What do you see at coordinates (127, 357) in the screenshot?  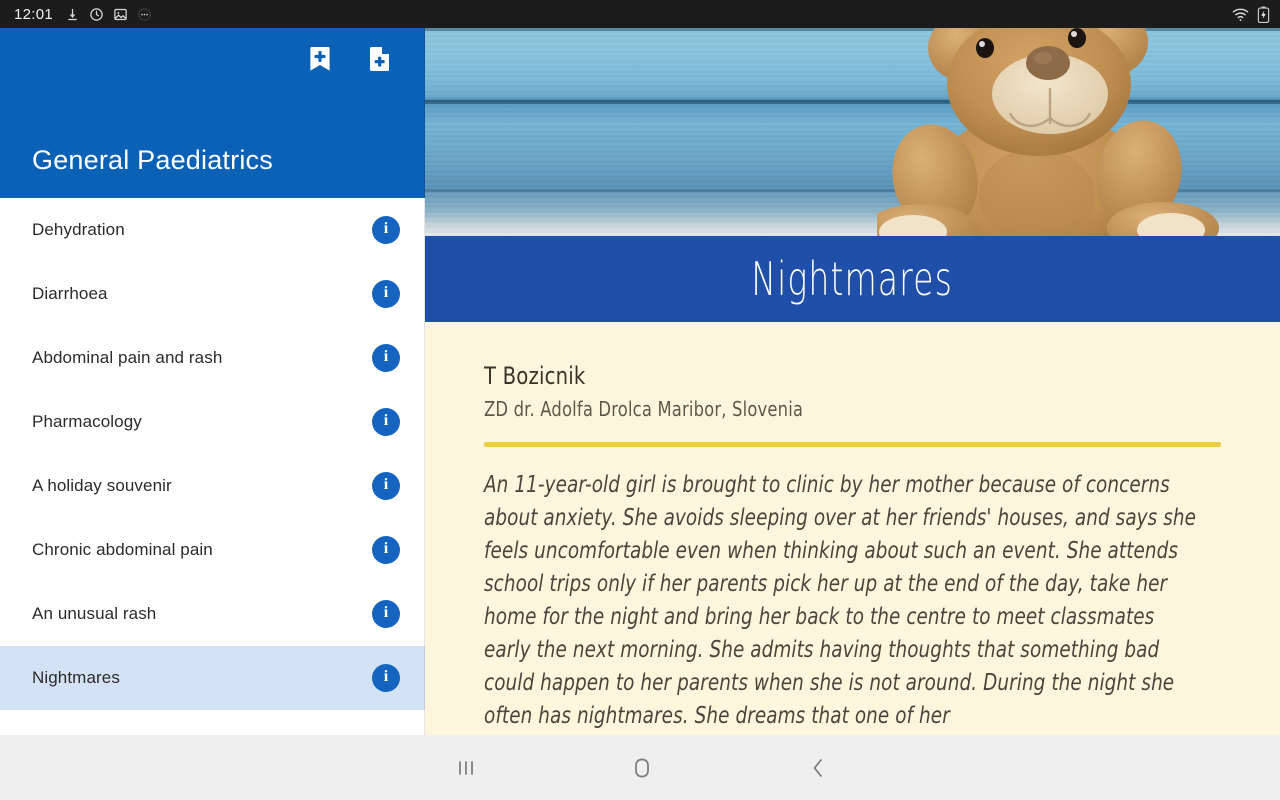 I see `list-item-label: Abdominal pain and rash` at bounding box center [127, 357].